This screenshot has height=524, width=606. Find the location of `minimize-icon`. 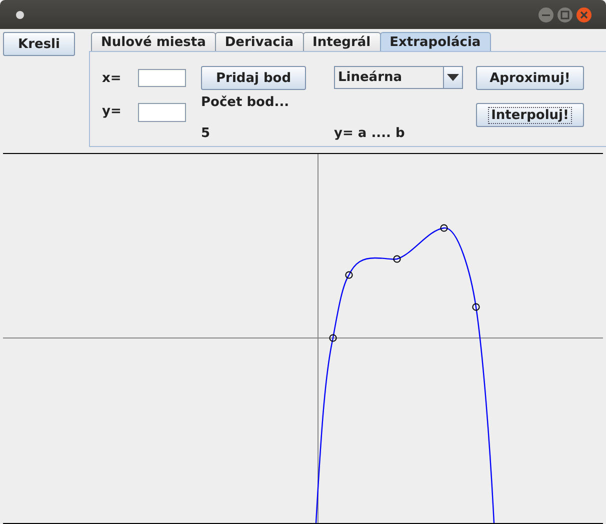

minimize-icon is located at coordinates (546, 14).